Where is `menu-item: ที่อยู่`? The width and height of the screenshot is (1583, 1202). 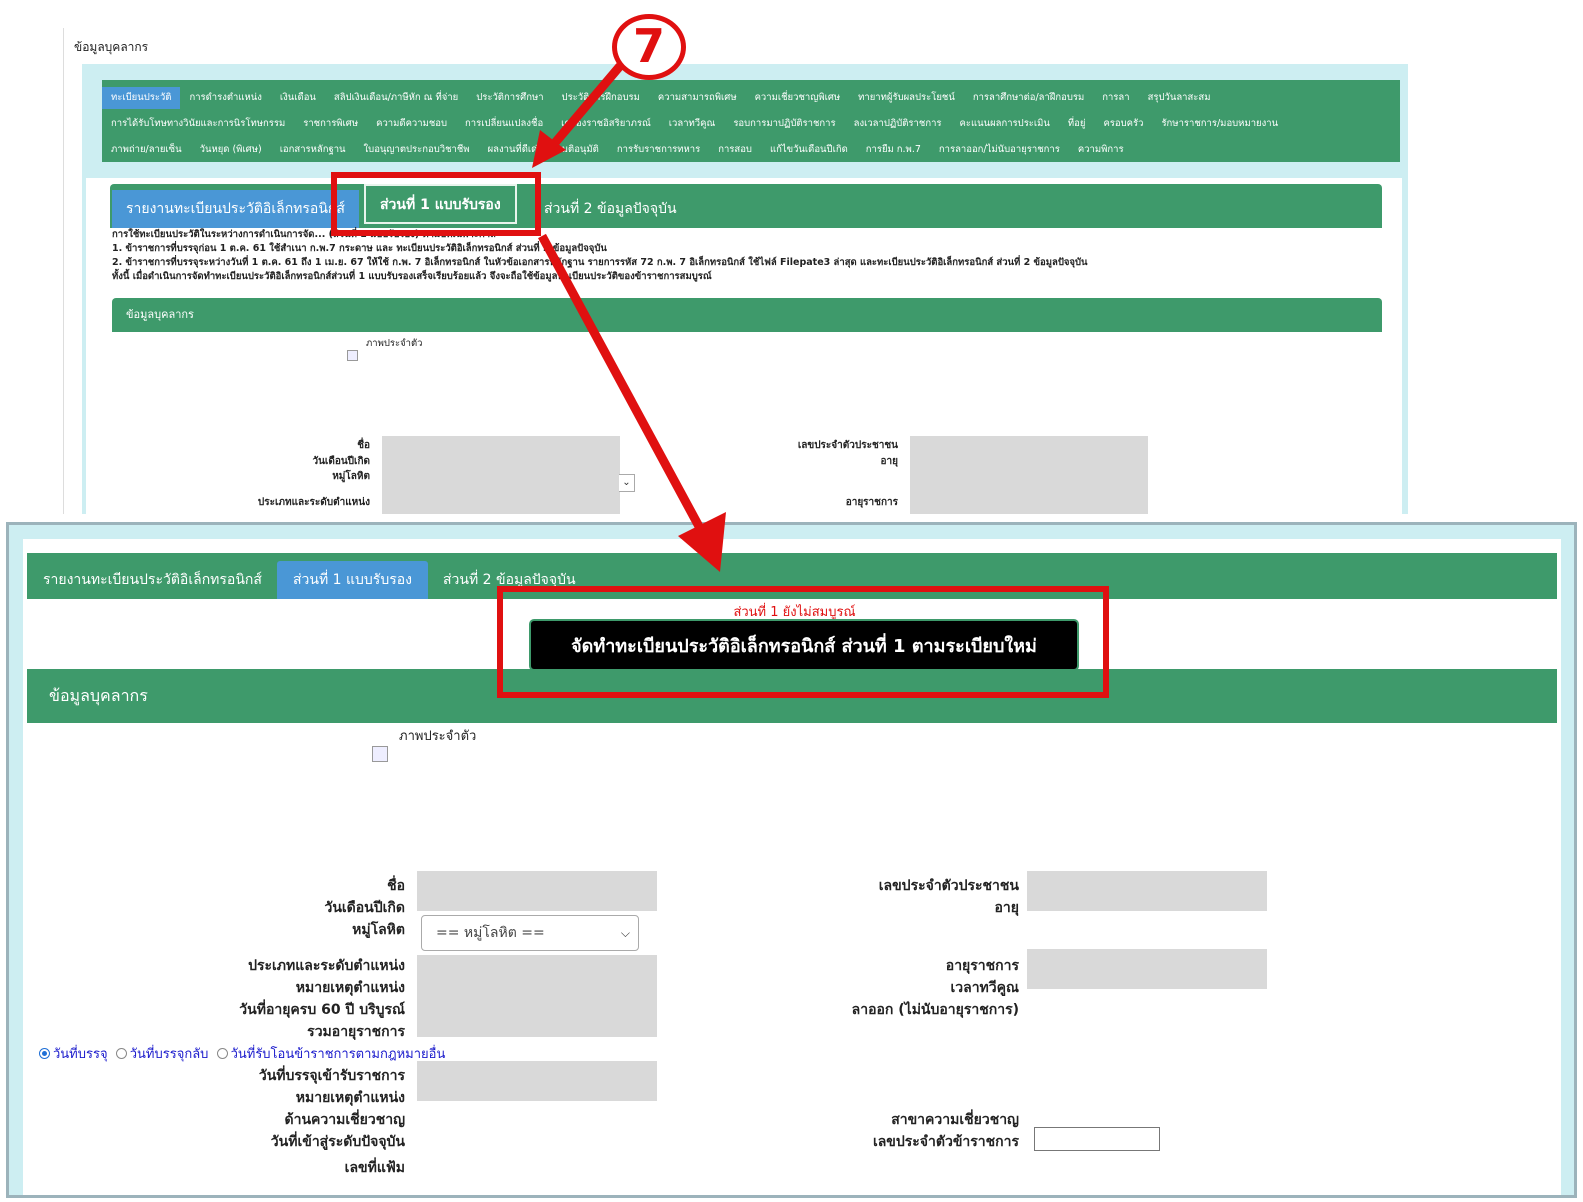
menu-item: ที่อยู่ is located at coordinates (1077, 124).